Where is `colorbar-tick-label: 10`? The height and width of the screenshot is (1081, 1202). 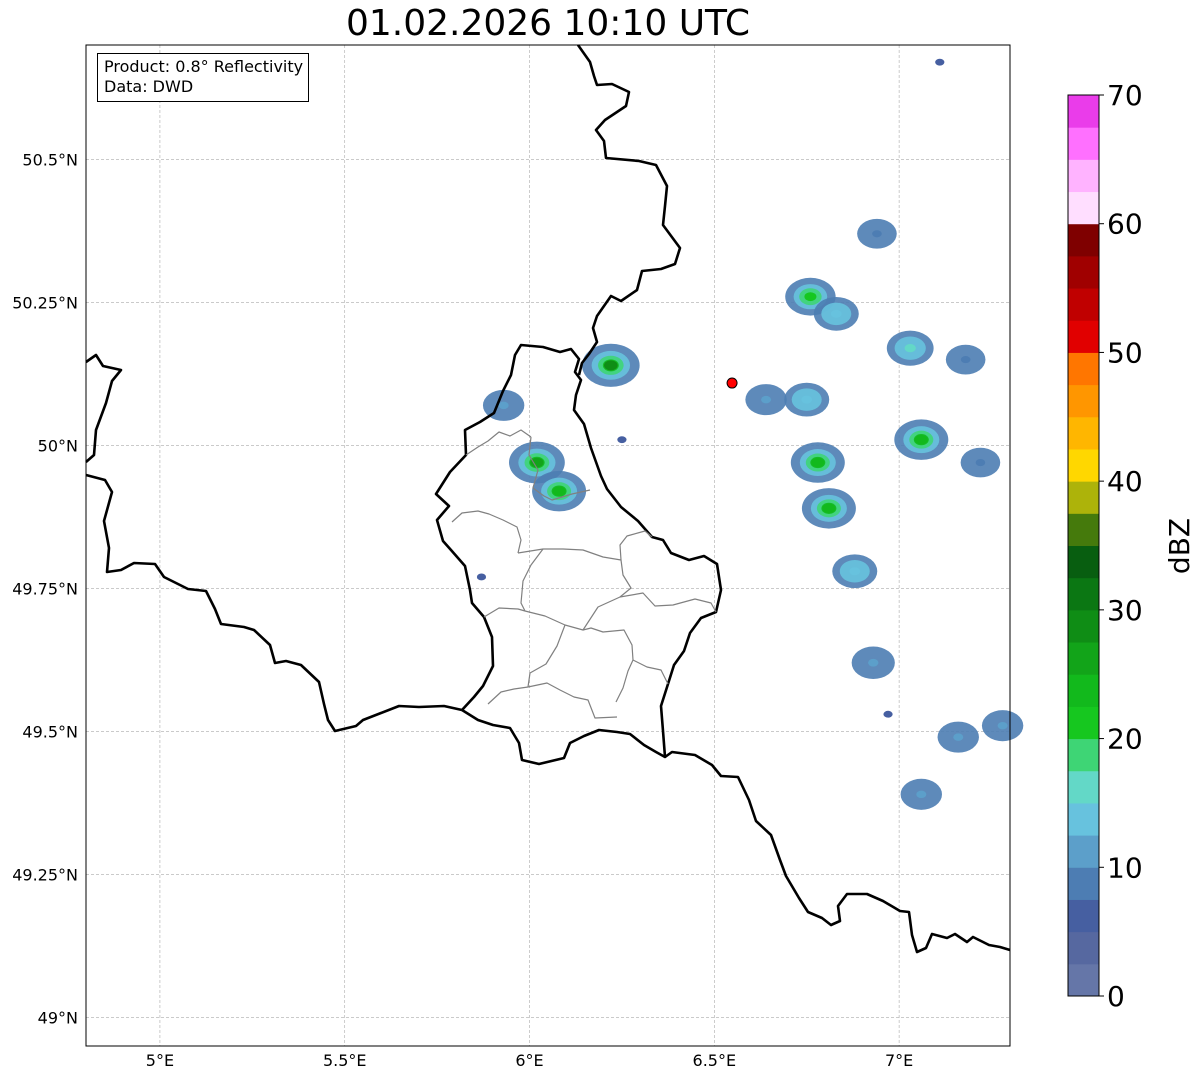 colorbar-tick-label: 10 is located at coordinates (1125, 867).